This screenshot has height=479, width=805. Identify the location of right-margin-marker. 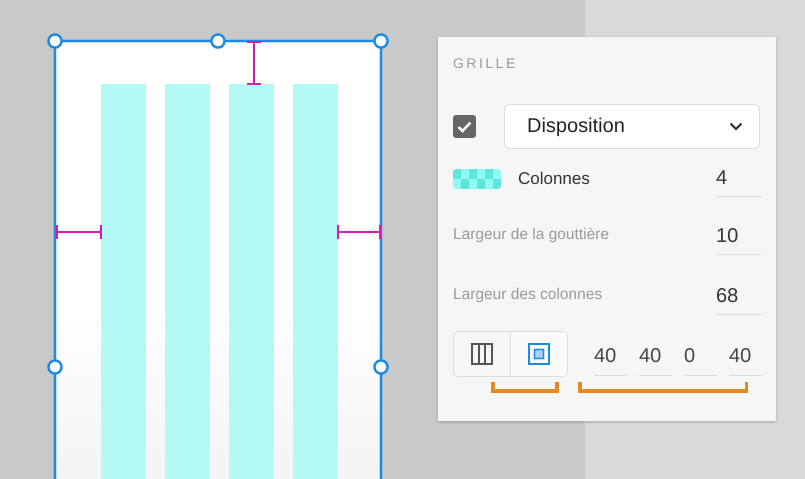
(359, 232).